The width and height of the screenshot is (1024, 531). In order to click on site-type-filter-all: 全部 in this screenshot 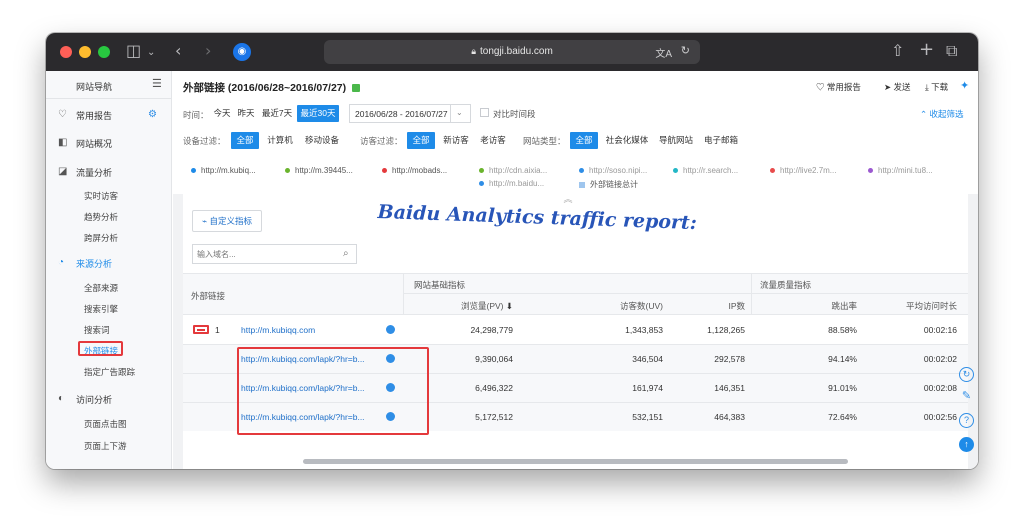, I will do `click(584, 140)`.